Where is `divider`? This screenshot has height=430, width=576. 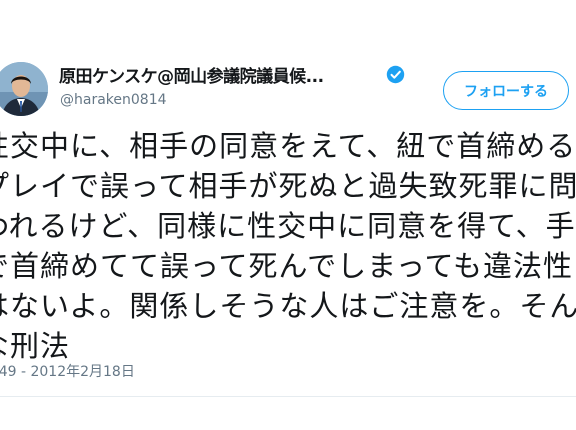
divider is located at coordinates (288, 396).